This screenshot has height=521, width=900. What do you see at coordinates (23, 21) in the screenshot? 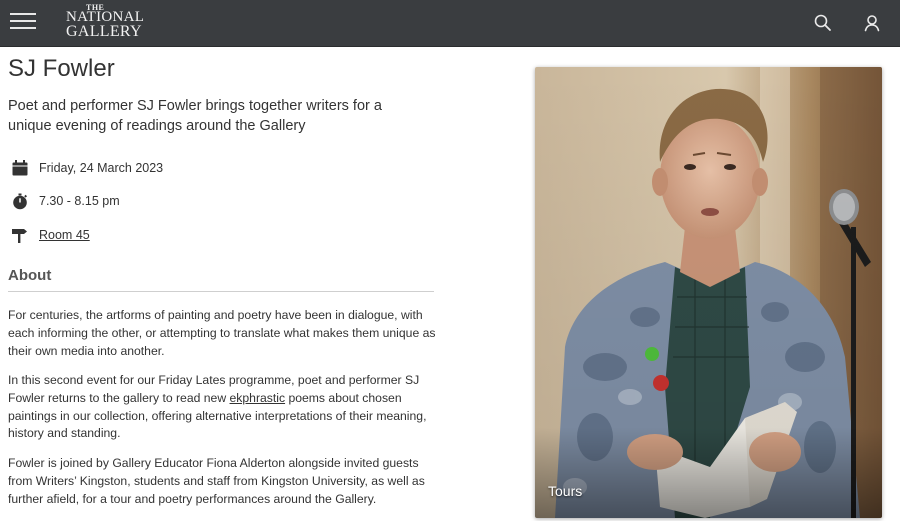
I see `hamburger-menu-icon` at bounding box center [23, 21].